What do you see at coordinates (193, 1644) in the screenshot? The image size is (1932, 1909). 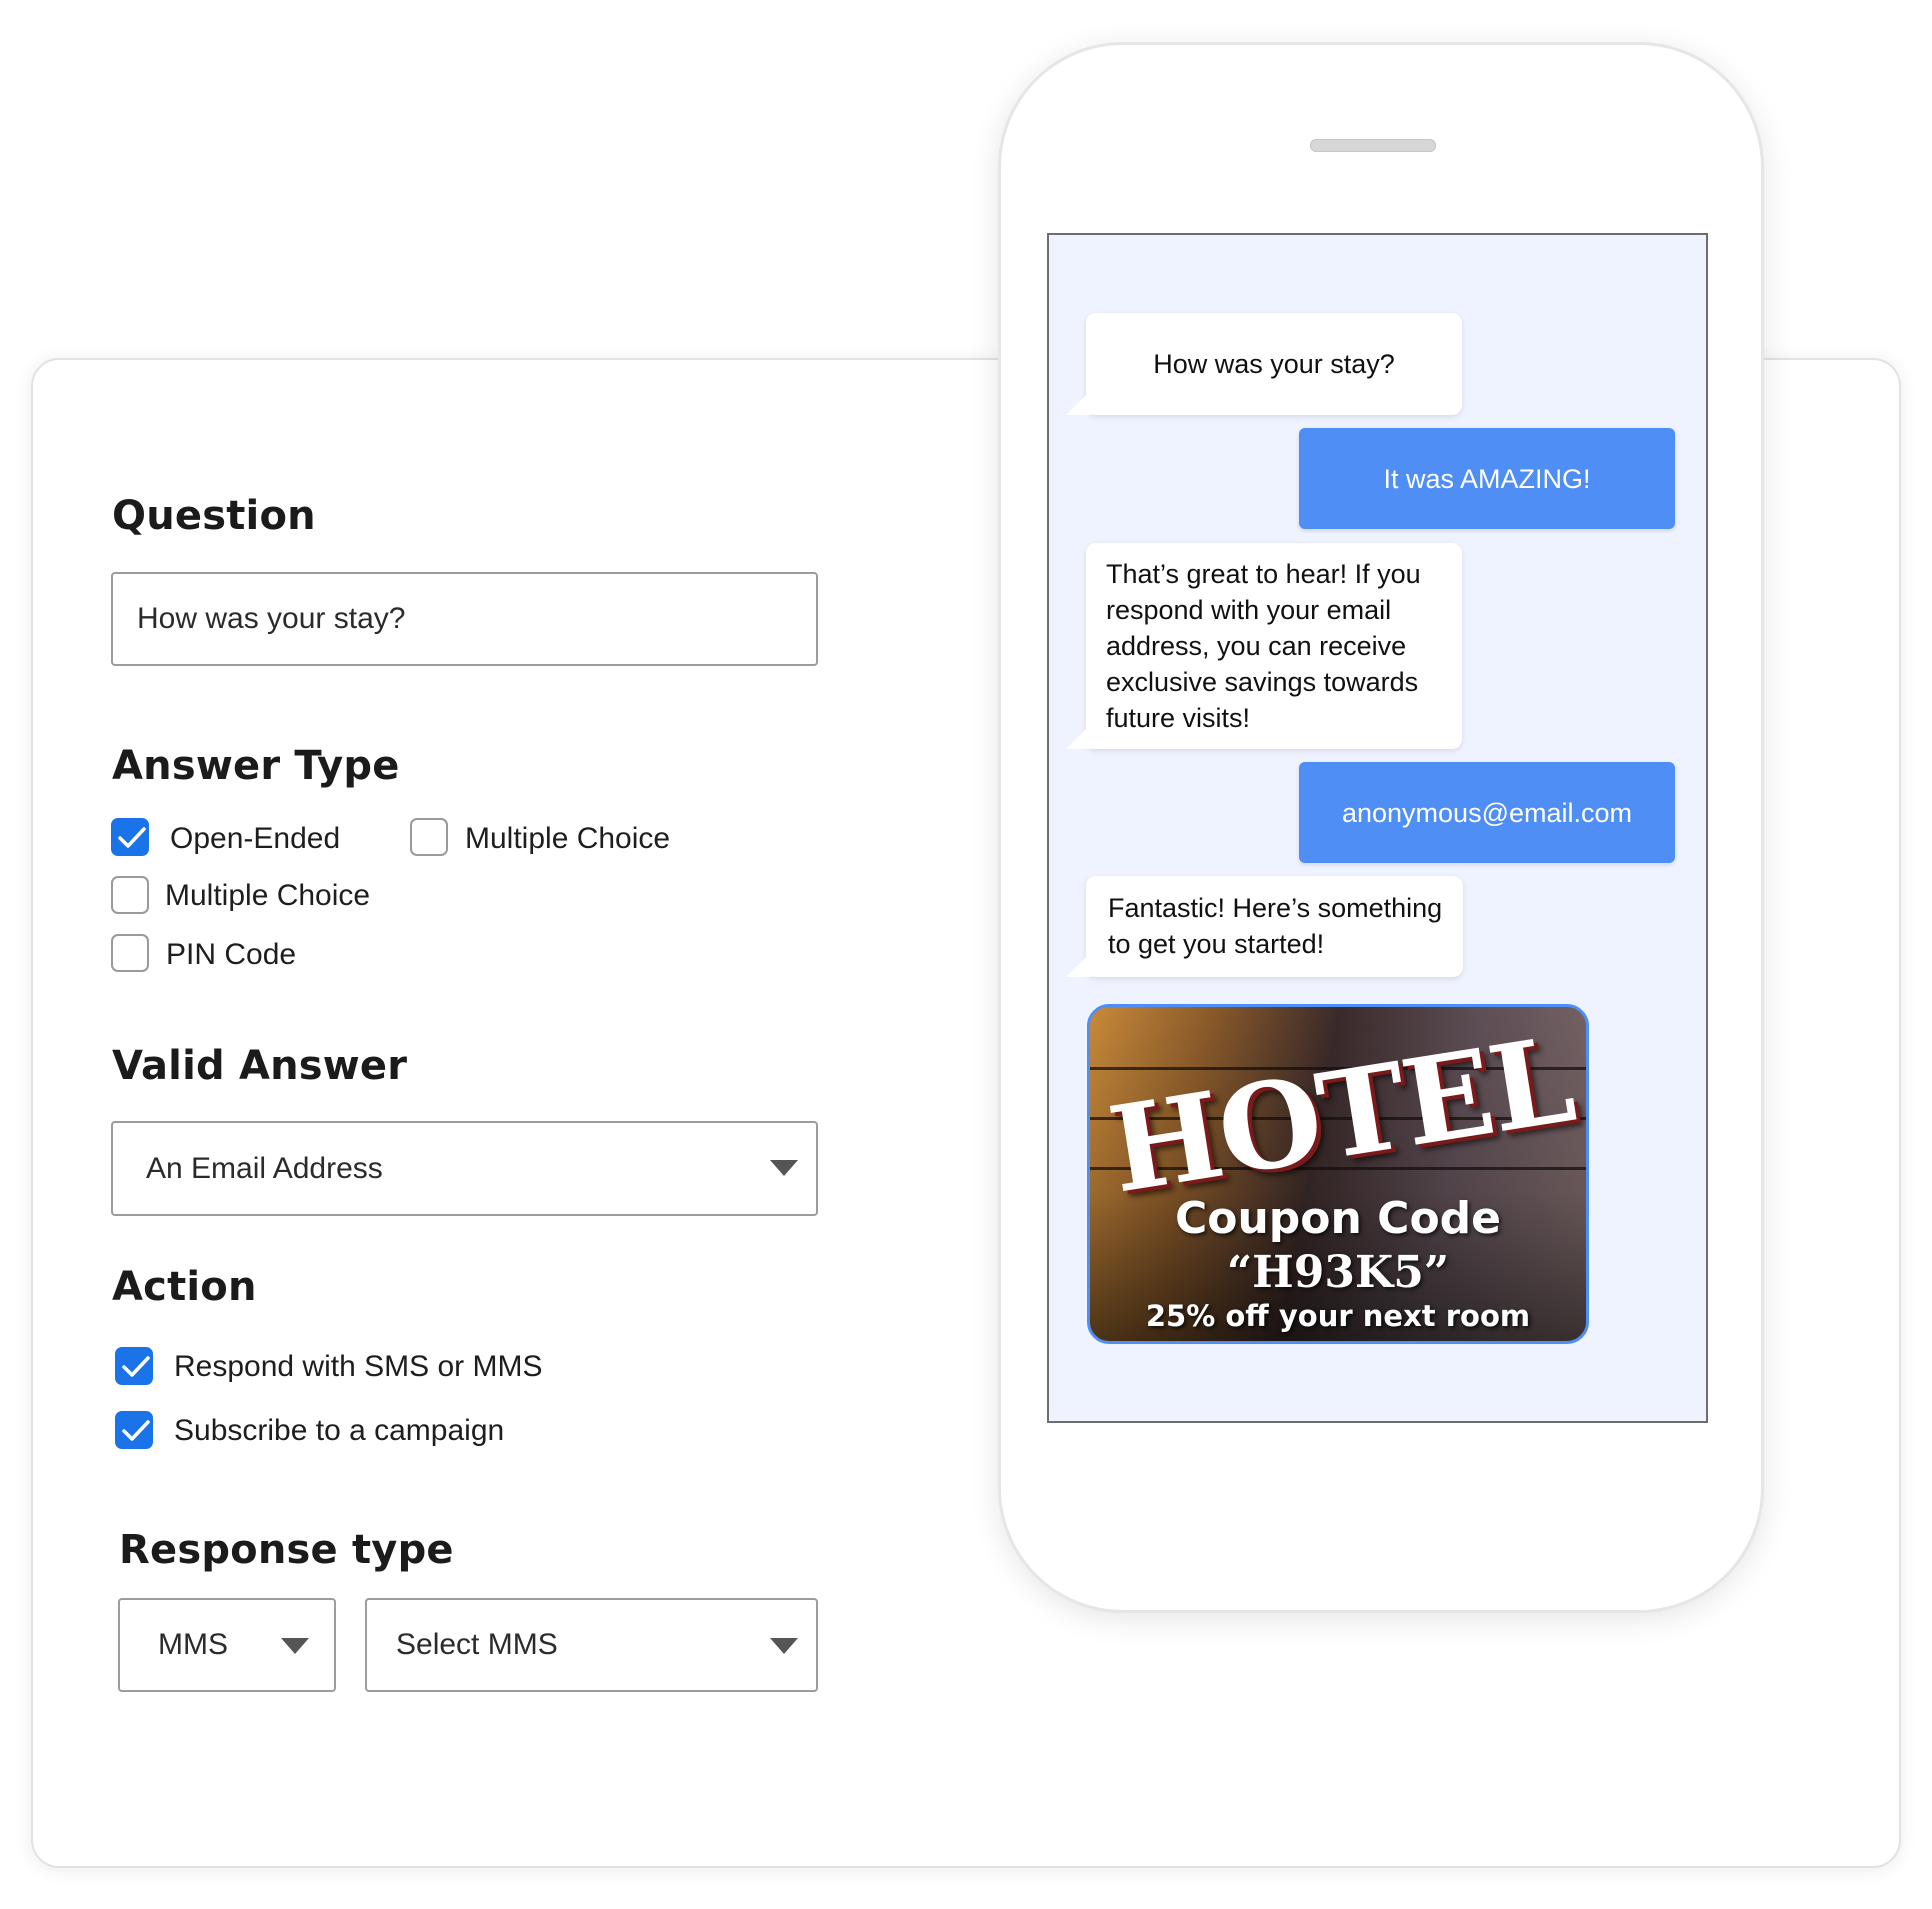 I see `response-type-value: MMS` at bounding box center [193, 1644].